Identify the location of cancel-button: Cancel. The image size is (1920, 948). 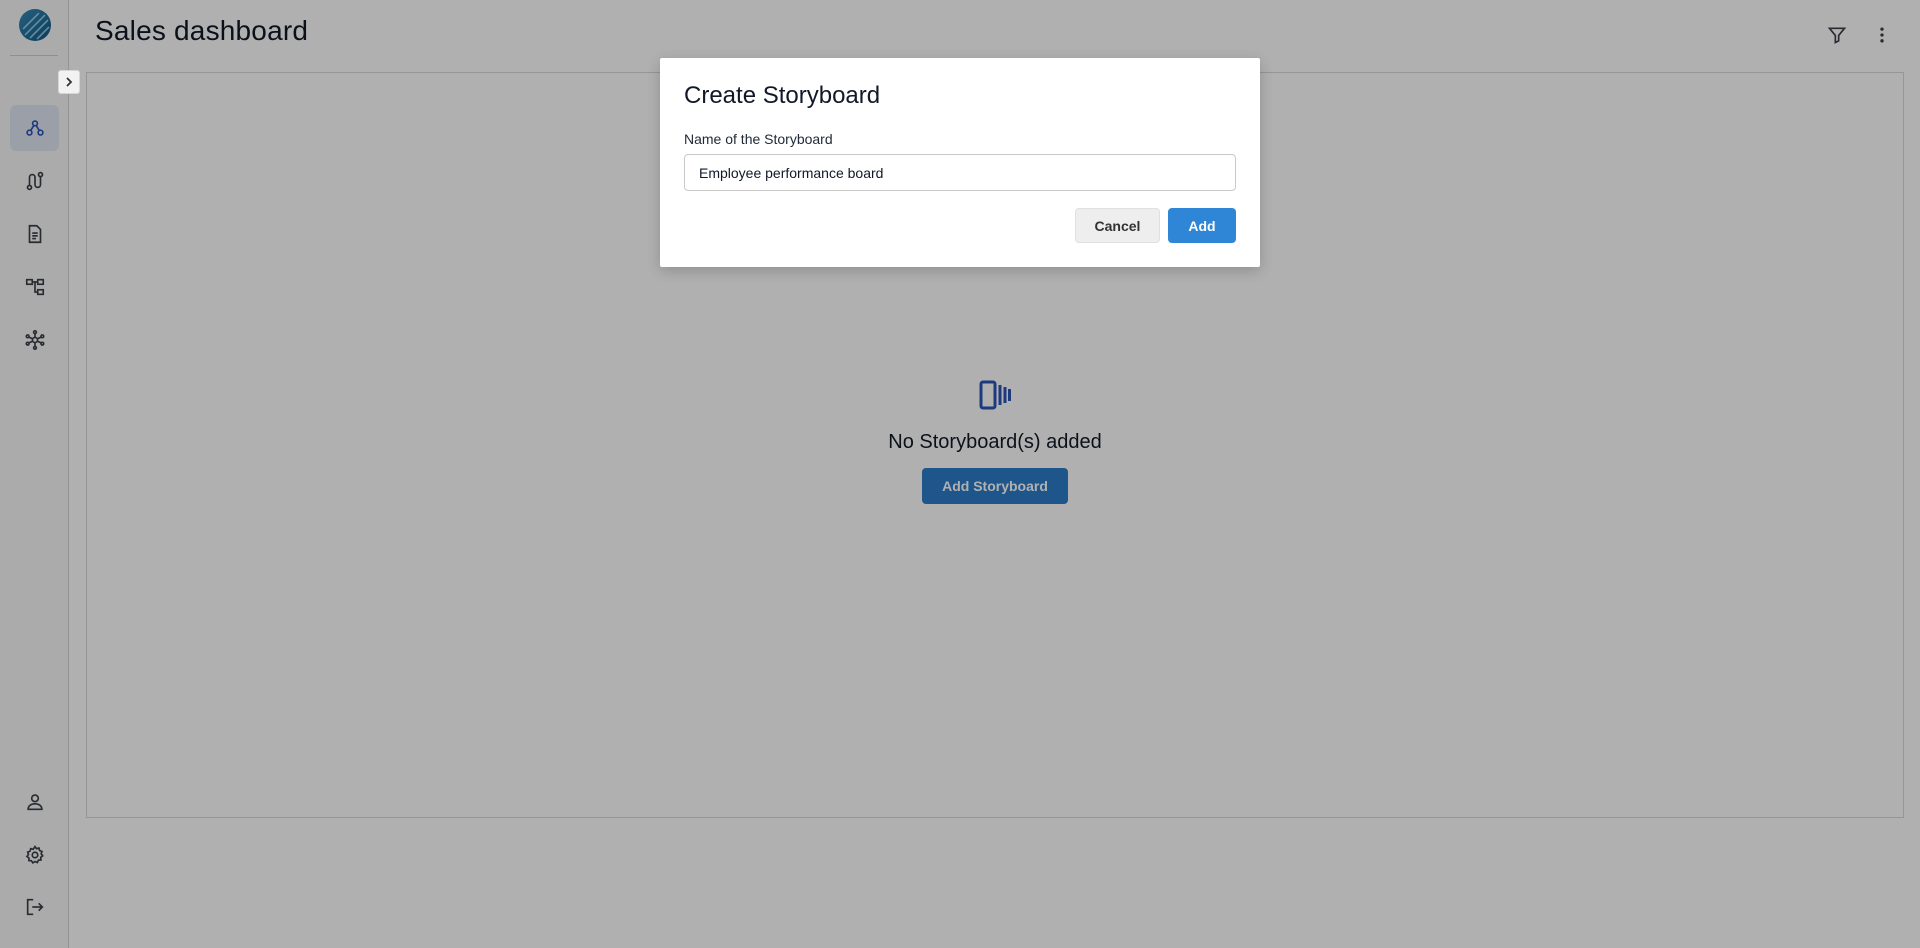
(1117, 225).